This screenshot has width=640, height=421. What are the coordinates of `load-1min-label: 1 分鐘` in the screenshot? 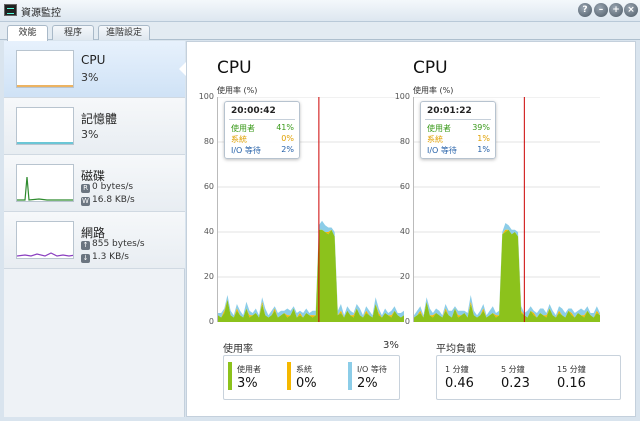 It's located at (457, 369).